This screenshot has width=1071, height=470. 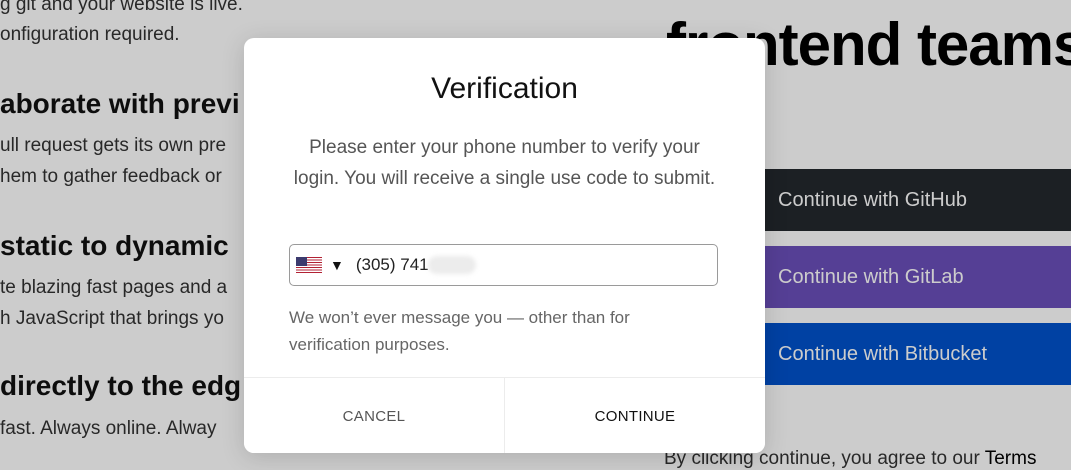 I want to click on caret-down-icon: ▼, so click(x=337, y=265).